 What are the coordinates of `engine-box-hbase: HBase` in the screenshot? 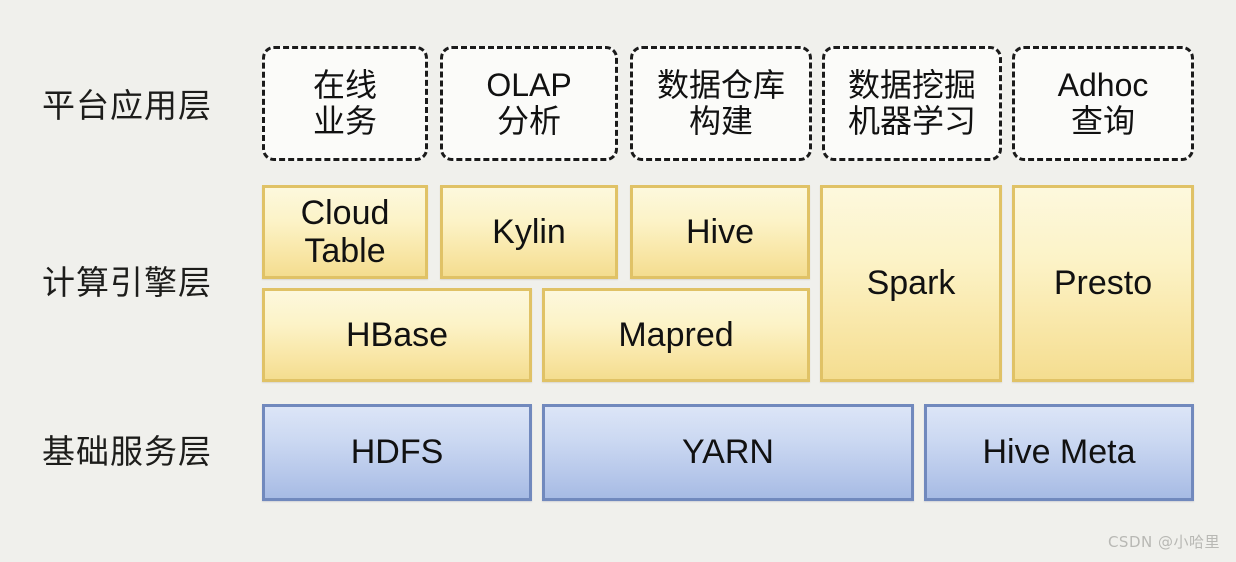 It's located at (397, 335).